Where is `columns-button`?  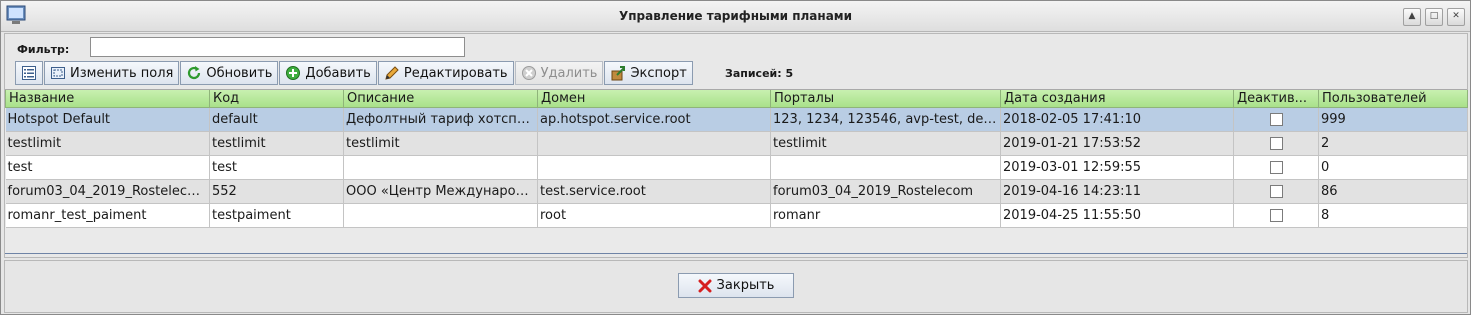 columns-button is located at coordinates (29, 73).